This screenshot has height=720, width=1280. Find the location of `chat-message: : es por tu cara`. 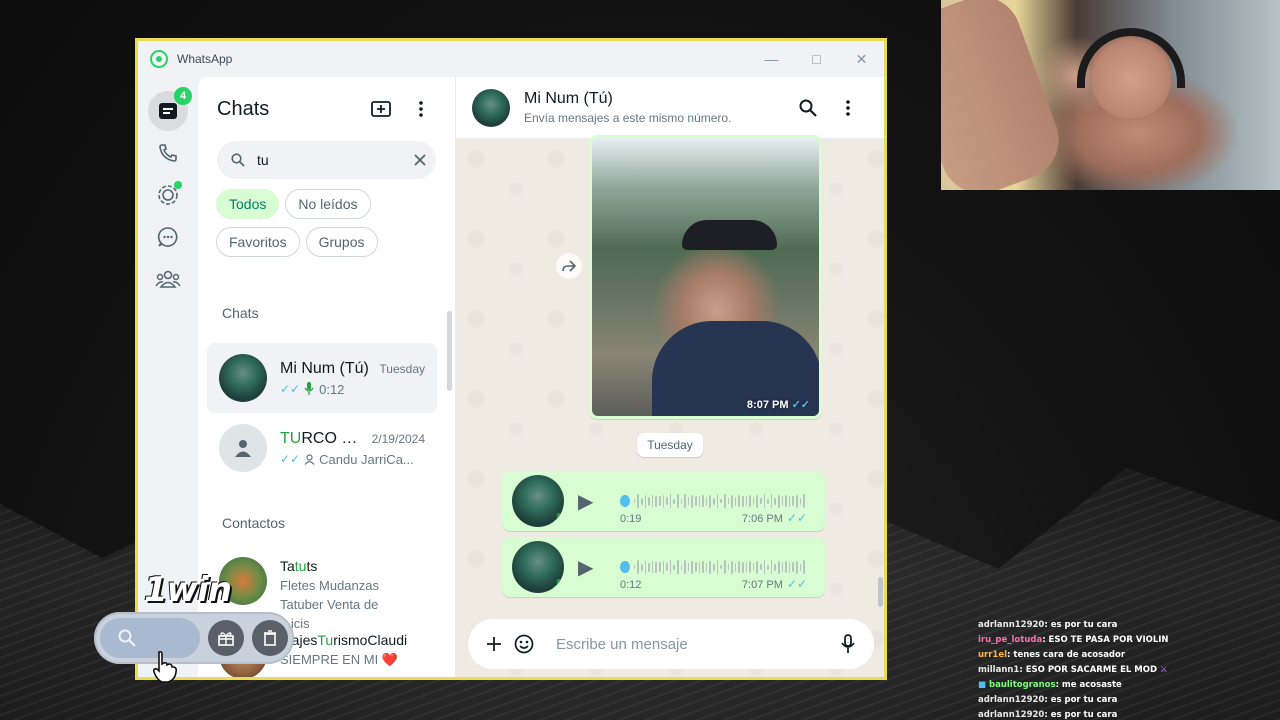

chat-message: : es por tu cara is located at coordinates (1081, 715).